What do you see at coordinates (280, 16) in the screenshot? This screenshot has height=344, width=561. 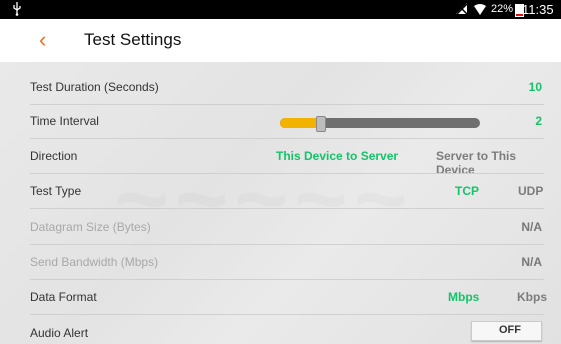 I see `status-bar: 22% 11:35 AM` at bounding box center [280, 16].